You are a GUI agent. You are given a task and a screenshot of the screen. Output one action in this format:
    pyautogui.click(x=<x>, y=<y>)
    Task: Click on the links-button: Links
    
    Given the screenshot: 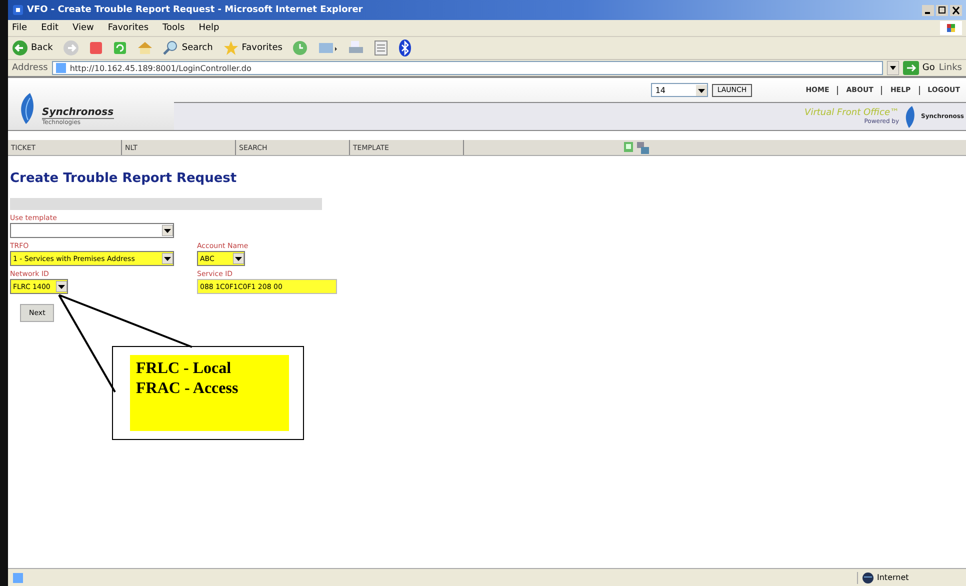 What is the action you would take?
    pyautogui.click(x=950, y=68)
    